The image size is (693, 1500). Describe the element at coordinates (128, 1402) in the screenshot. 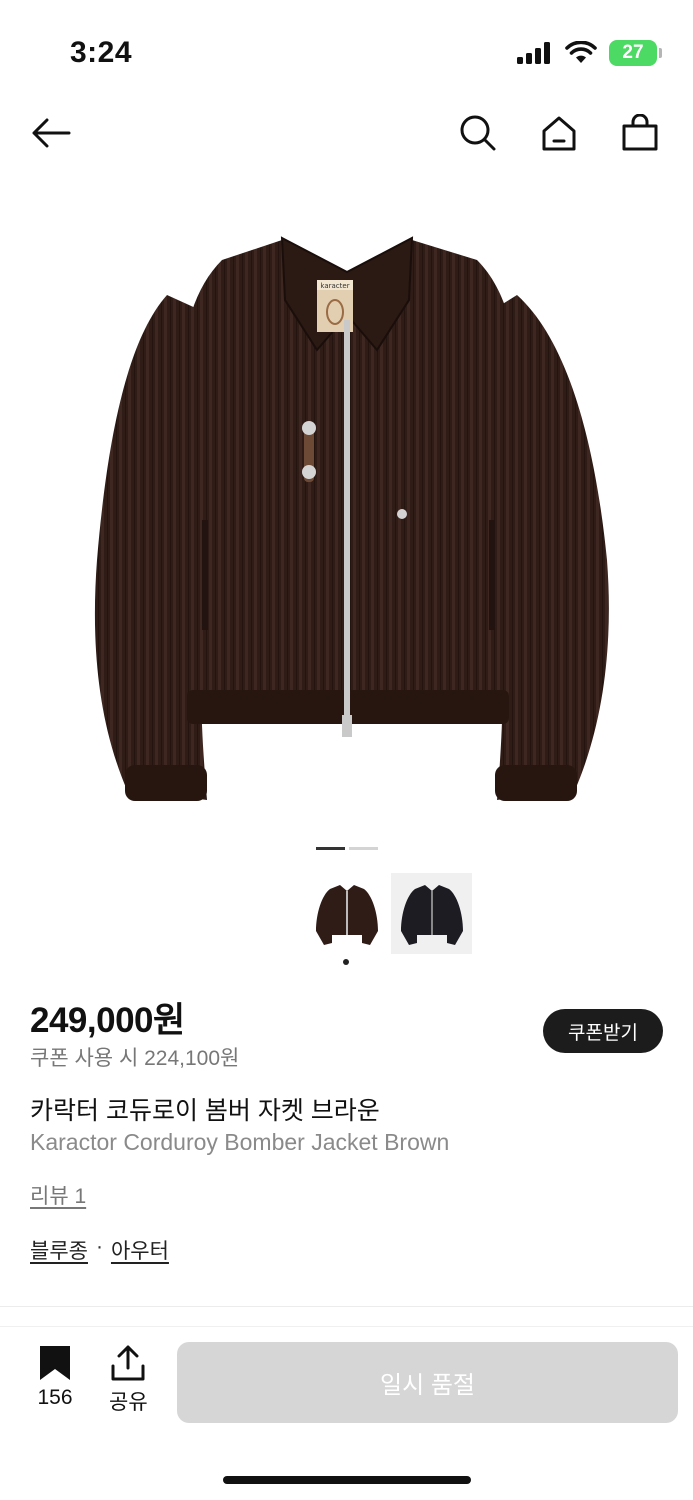

I see `share-label: 공유` at that location.